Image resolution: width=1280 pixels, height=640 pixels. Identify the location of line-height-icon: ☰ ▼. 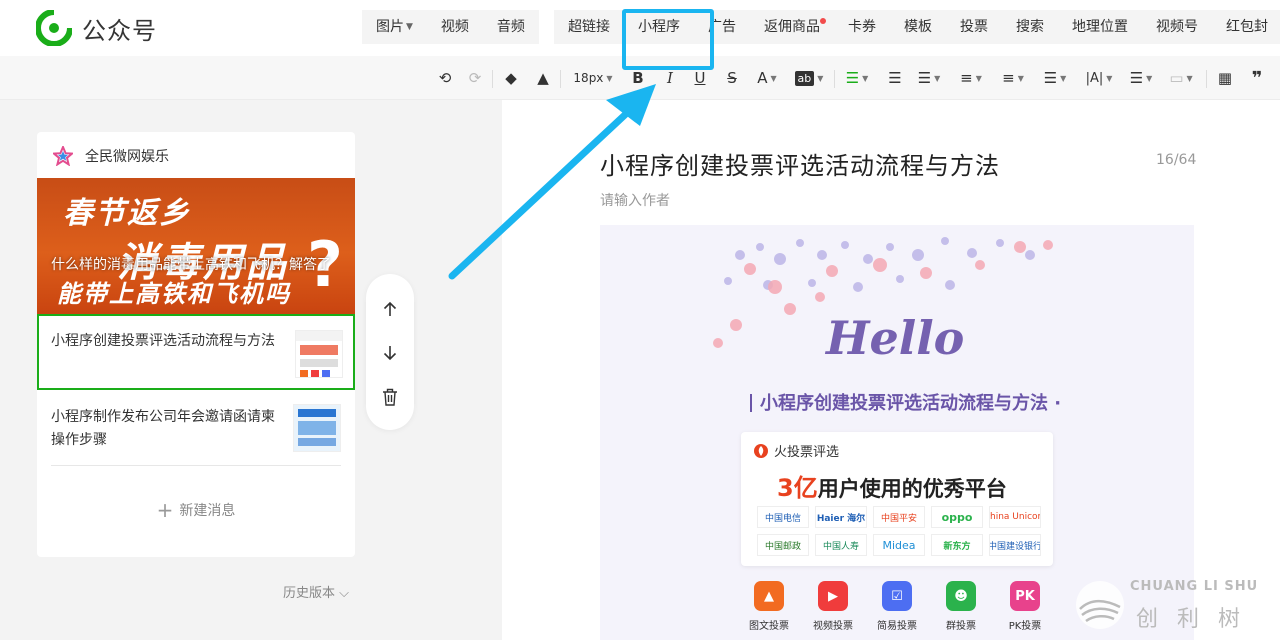
(1055, 78).